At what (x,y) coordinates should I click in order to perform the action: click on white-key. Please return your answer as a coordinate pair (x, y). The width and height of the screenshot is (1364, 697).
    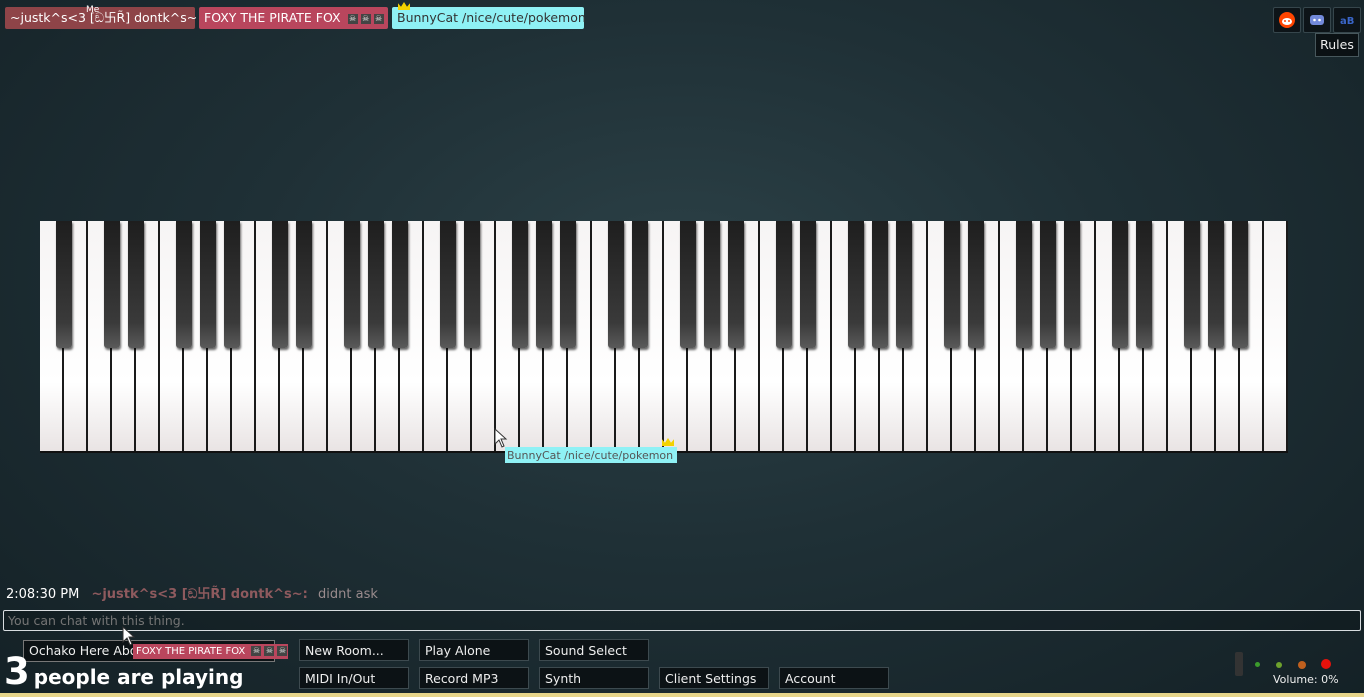
    Looking at the image, I should click on (1276, 336).